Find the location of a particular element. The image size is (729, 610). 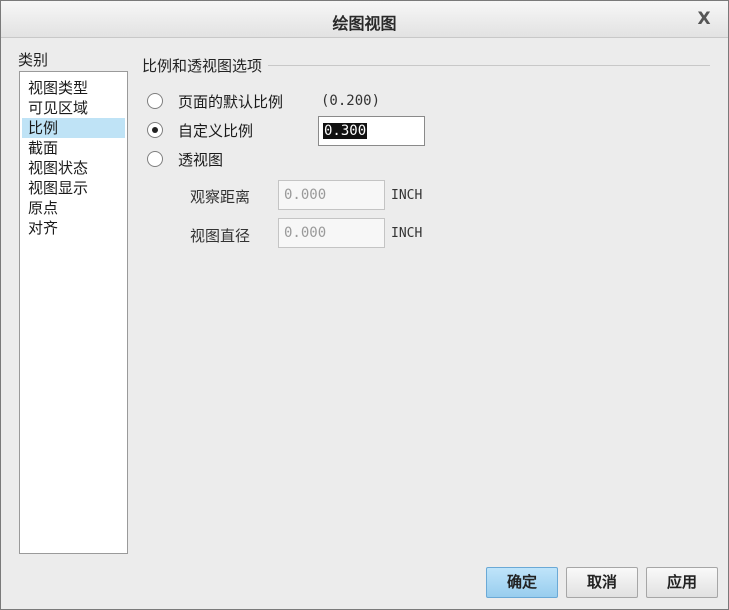

custom-scale-input: 0.300 is located at coordinates (371, 131).